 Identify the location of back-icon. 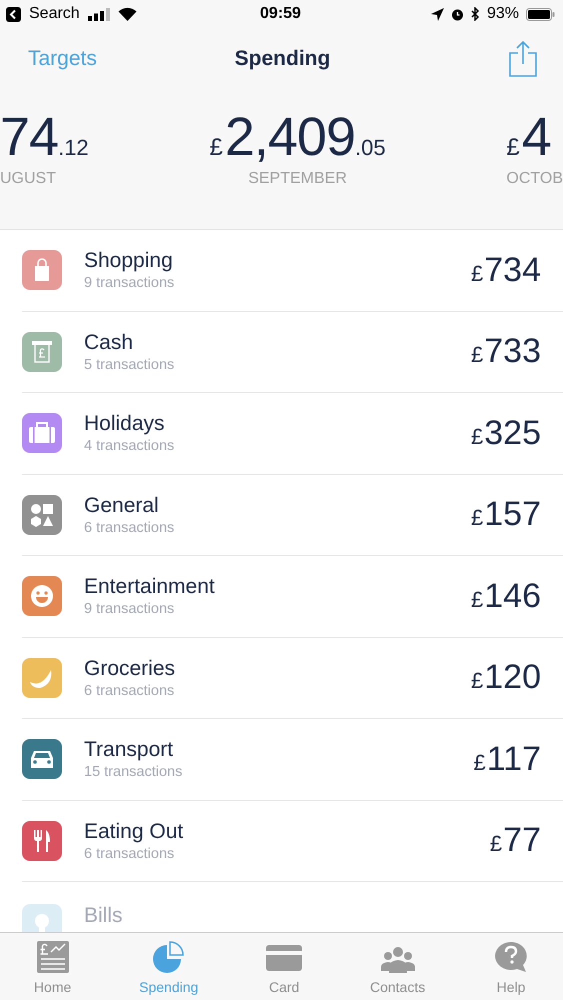
(13, 14).